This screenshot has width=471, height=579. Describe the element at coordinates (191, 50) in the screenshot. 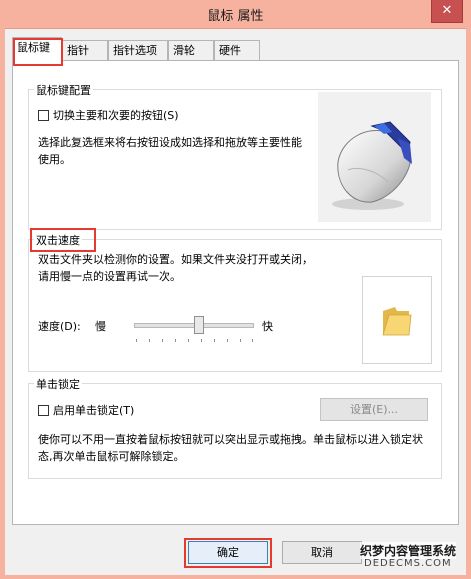

I see `tab-wheel: 滑轮` at that location.